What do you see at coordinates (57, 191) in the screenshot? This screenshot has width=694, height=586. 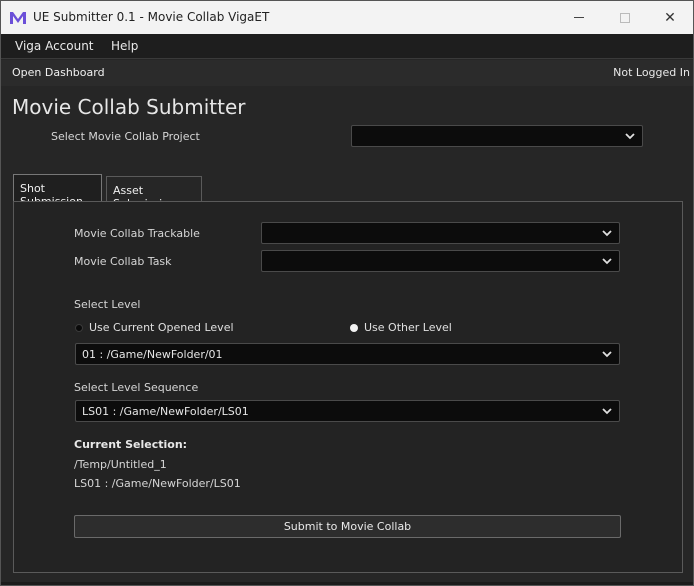 I see `tab-shot-submission: Shot Submission` at bounding box center [57, 191].